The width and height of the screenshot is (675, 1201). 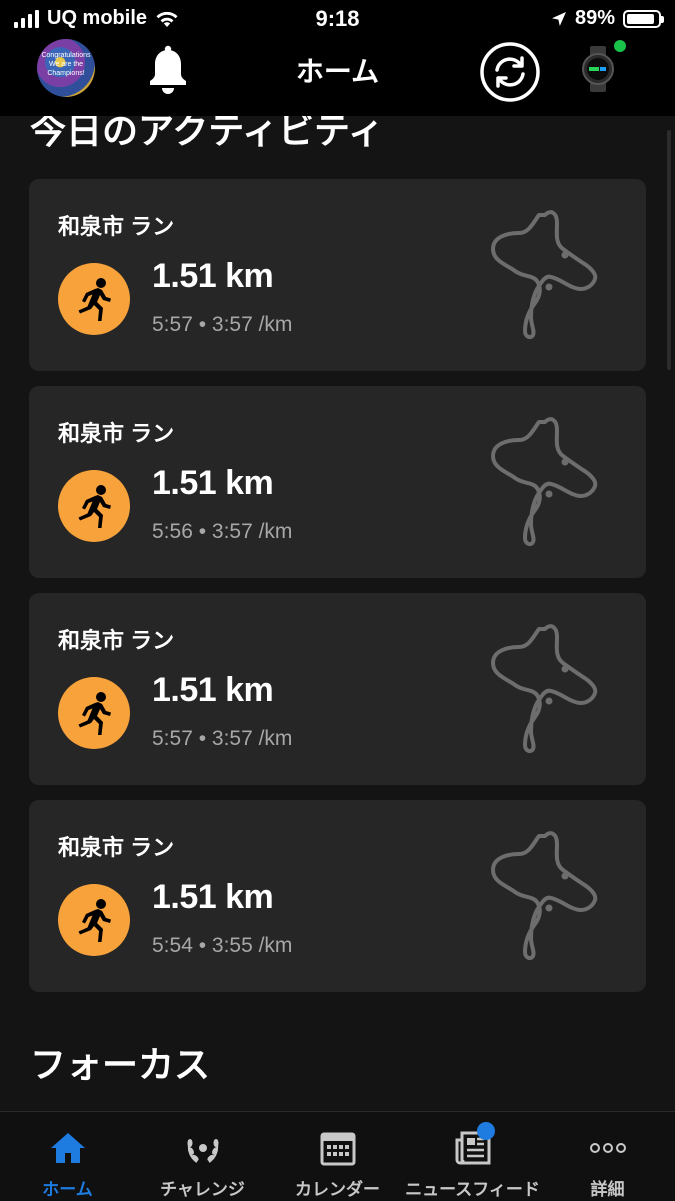 I want to click on tab-home: ホーム, so click(x=67, y=1156).